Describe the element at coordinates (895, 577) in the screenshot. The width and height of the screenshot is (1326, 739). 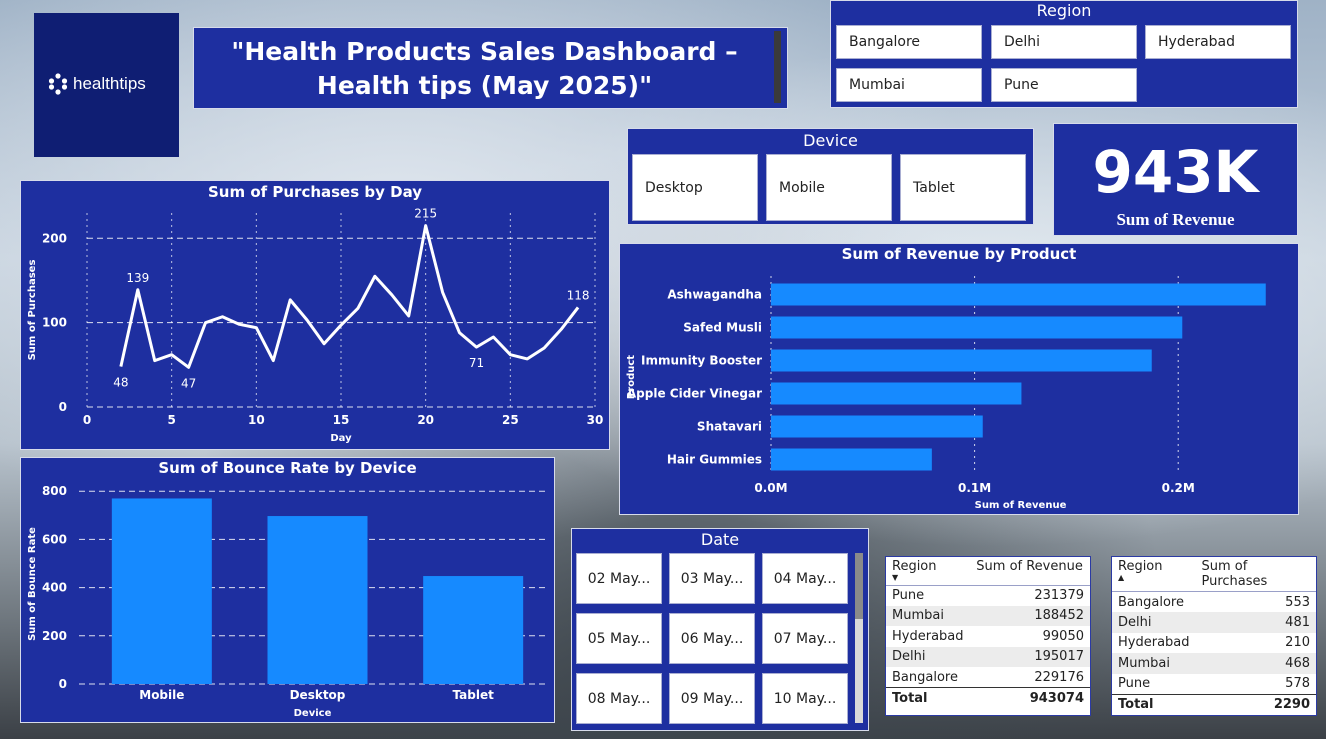
I see `sort-desc-icon: ▼` at that location.